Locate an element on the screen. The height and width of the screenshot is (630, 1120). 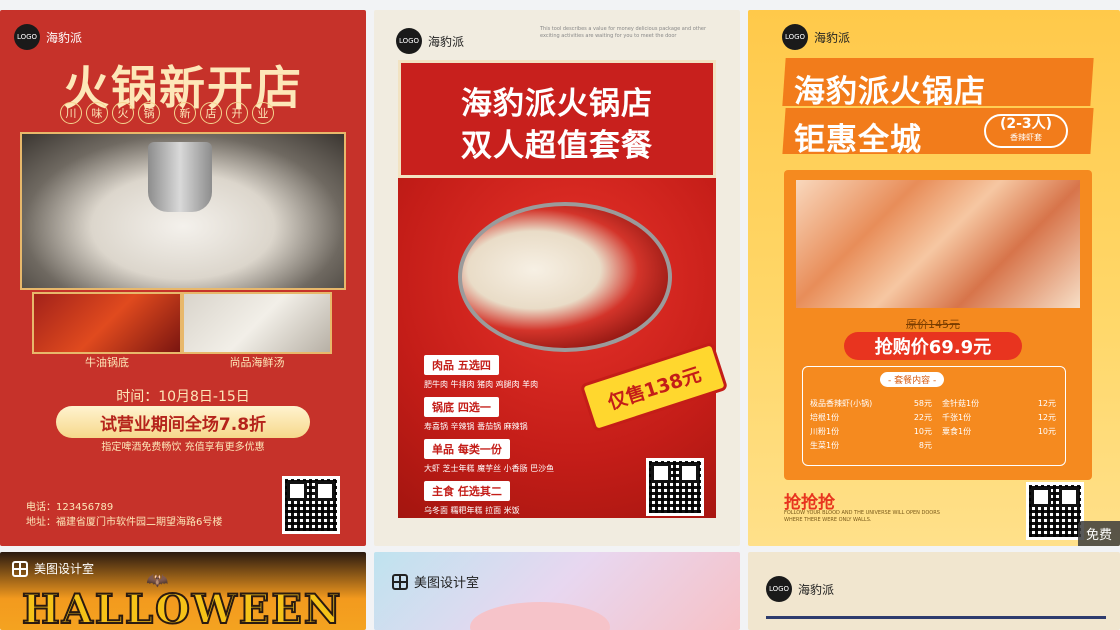
menu-group: 主食 任选其二 乌冬面 糯粑年糕 拉面 米饭 is located at coordinates (472, 498).